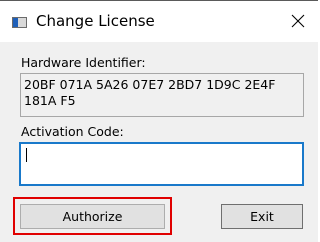  I want to click on window-icon-strip, so click(15, 22).